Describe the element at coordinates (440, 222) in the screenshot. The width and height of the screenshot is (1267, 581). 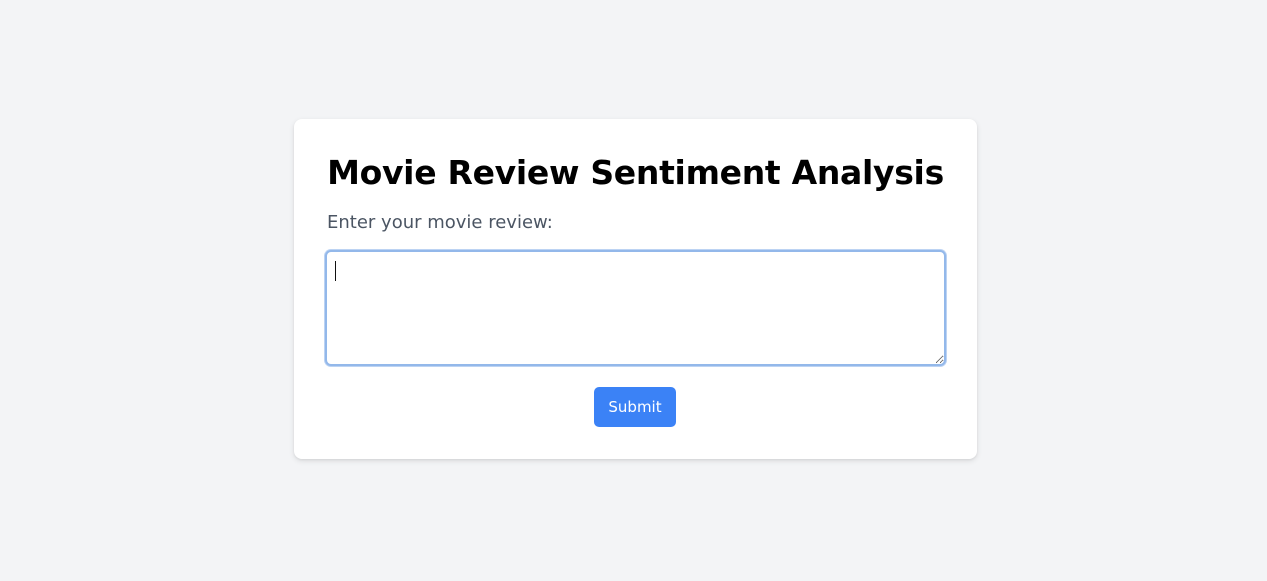
I see `review-label: Enter your movie review:` at that location.